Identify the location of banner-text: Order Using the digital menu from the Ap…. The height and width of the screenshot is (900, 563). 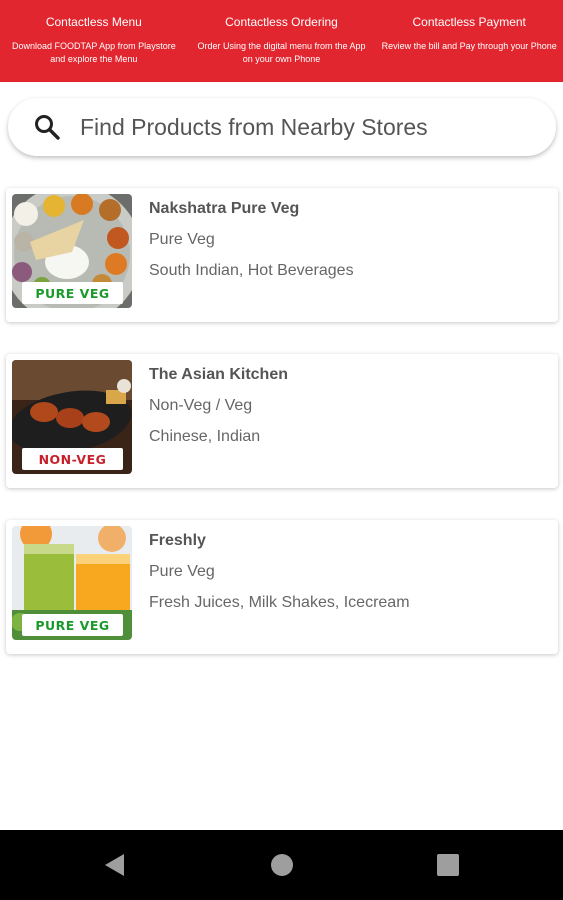
(281, 52).